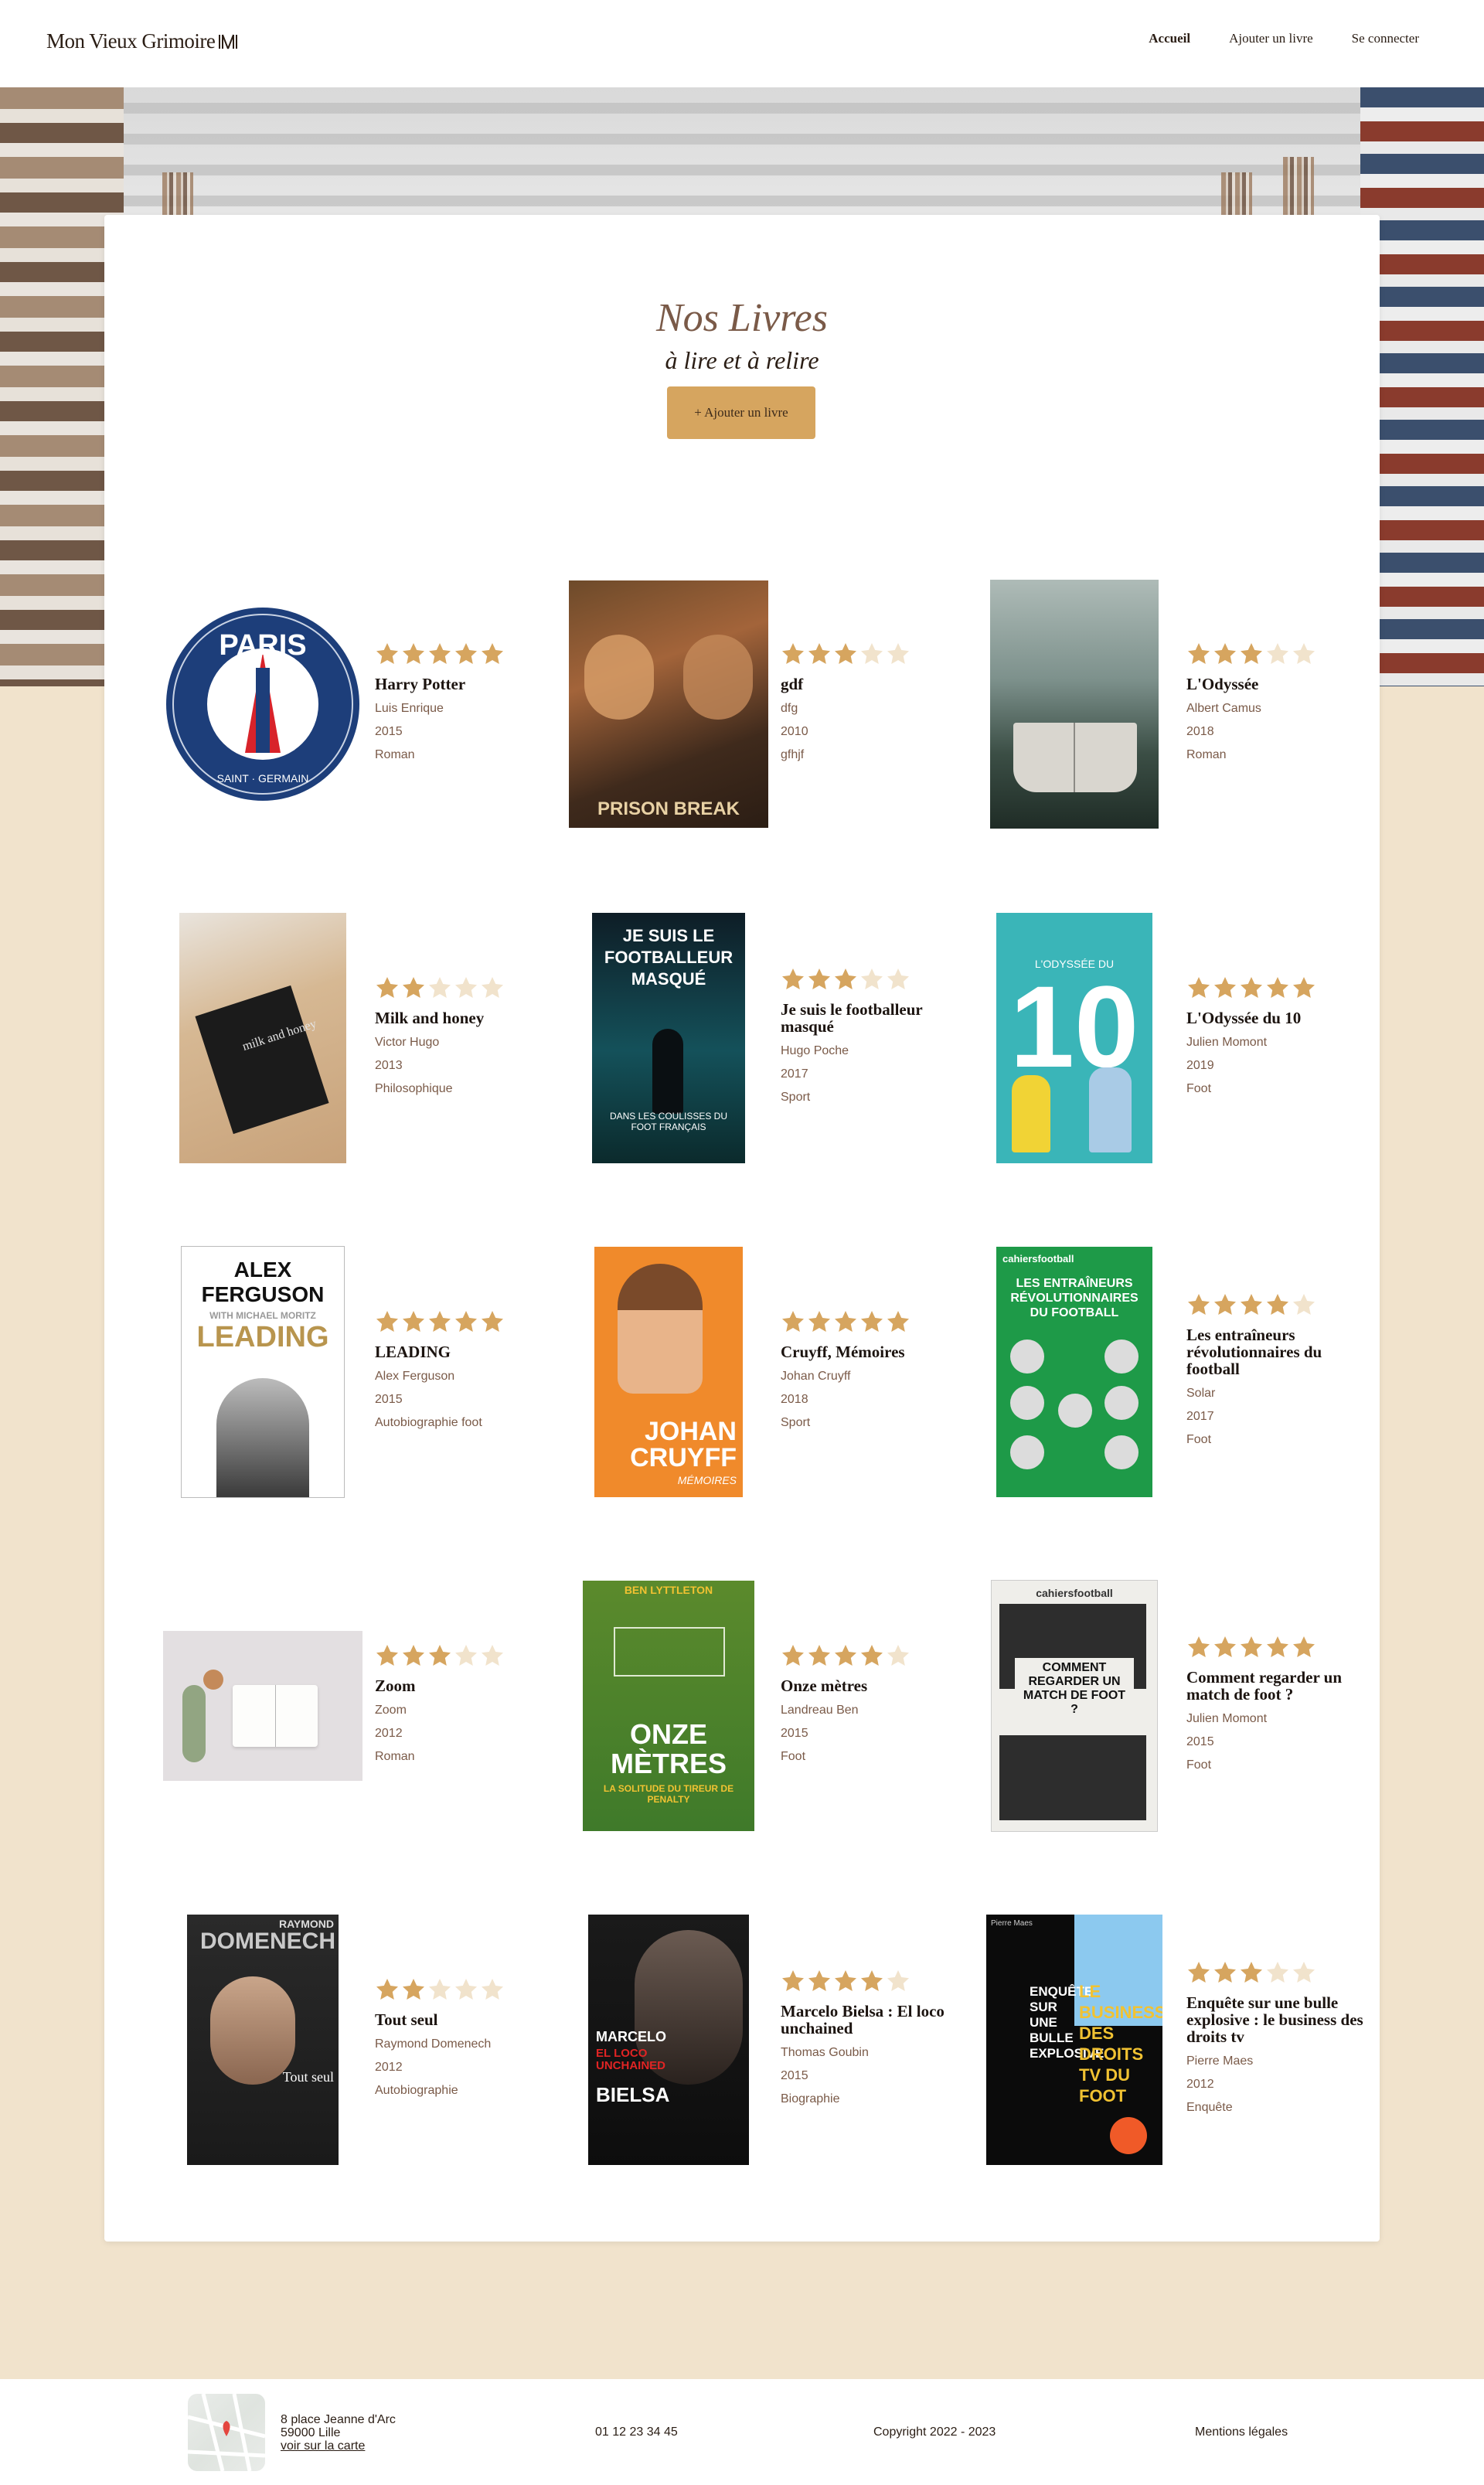  I want to click on footer-legal-link: Mentions légales, so click(1241, 2432).